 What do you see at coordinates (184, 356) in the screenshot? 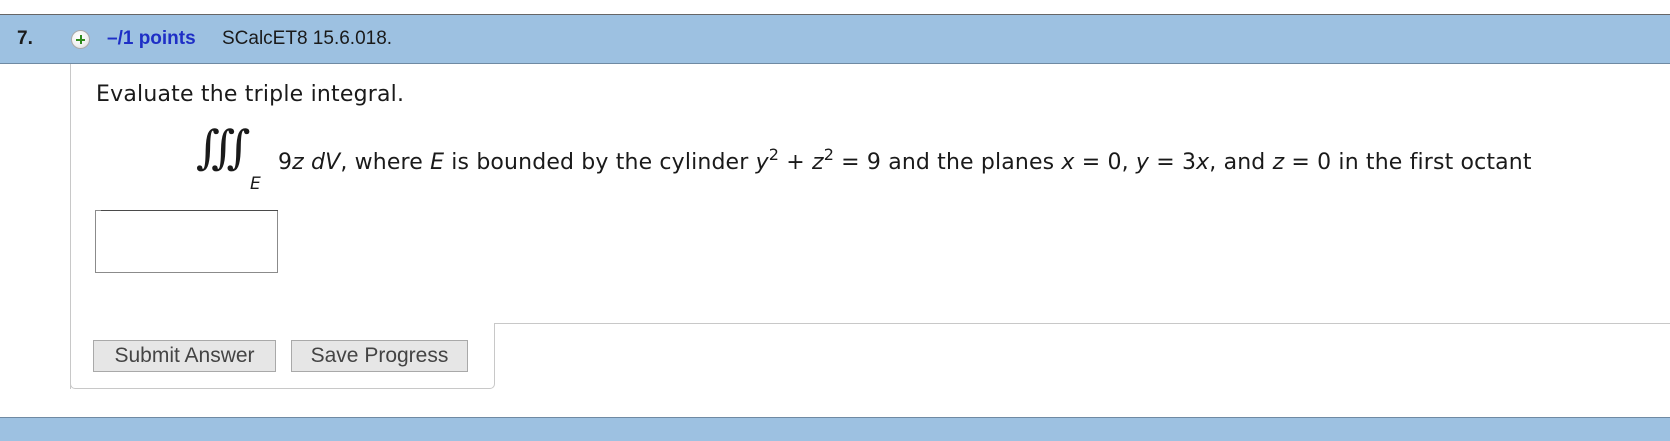
I see `submit-answer-button: Submit Answer` at bounding box center [184, 356].